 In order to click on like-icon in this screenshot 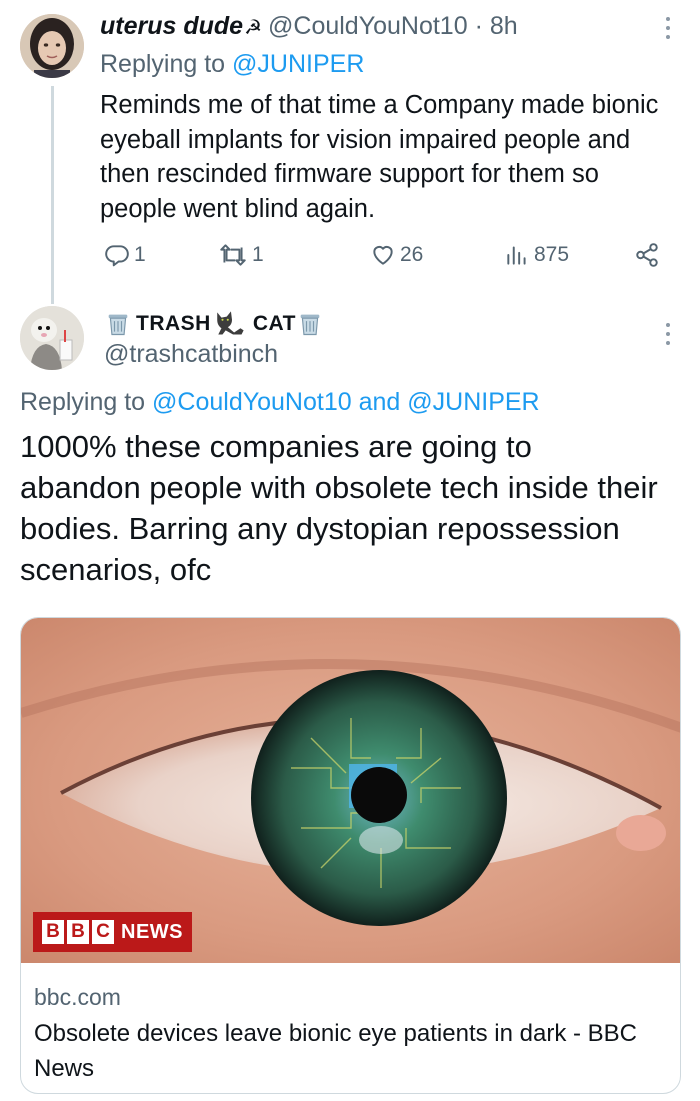, I will do `click(383, 255)`.